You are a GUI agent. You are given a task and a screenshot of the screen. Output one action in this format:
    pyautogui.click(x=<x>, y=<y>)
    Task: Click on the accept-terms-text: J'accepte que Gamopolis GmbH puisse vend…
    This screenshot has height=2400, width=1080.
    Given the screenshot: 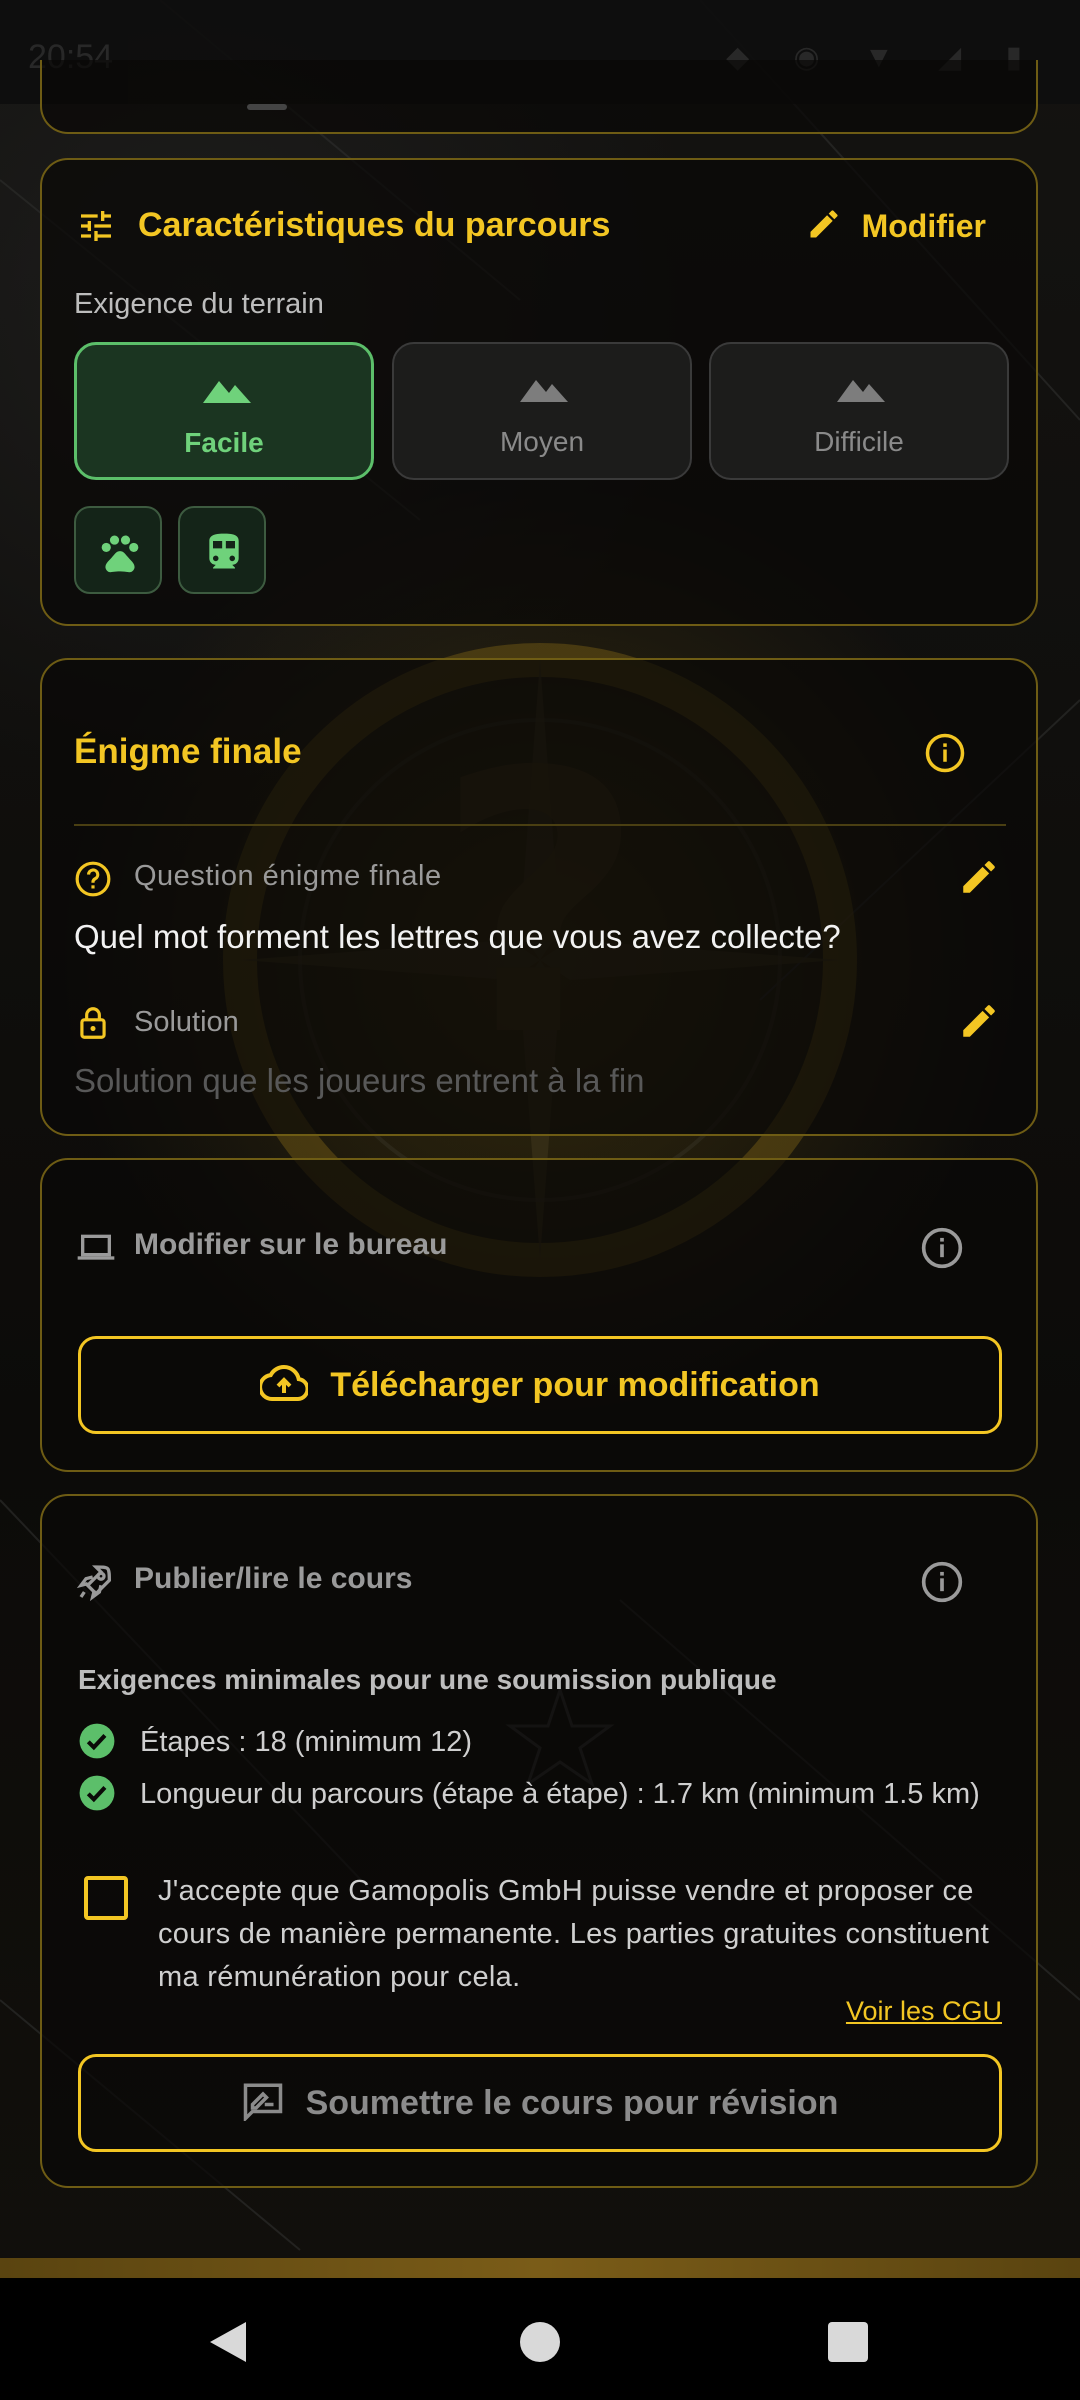 What is the action you would take?
    pyautogui.click(x=574, y=1934)
    